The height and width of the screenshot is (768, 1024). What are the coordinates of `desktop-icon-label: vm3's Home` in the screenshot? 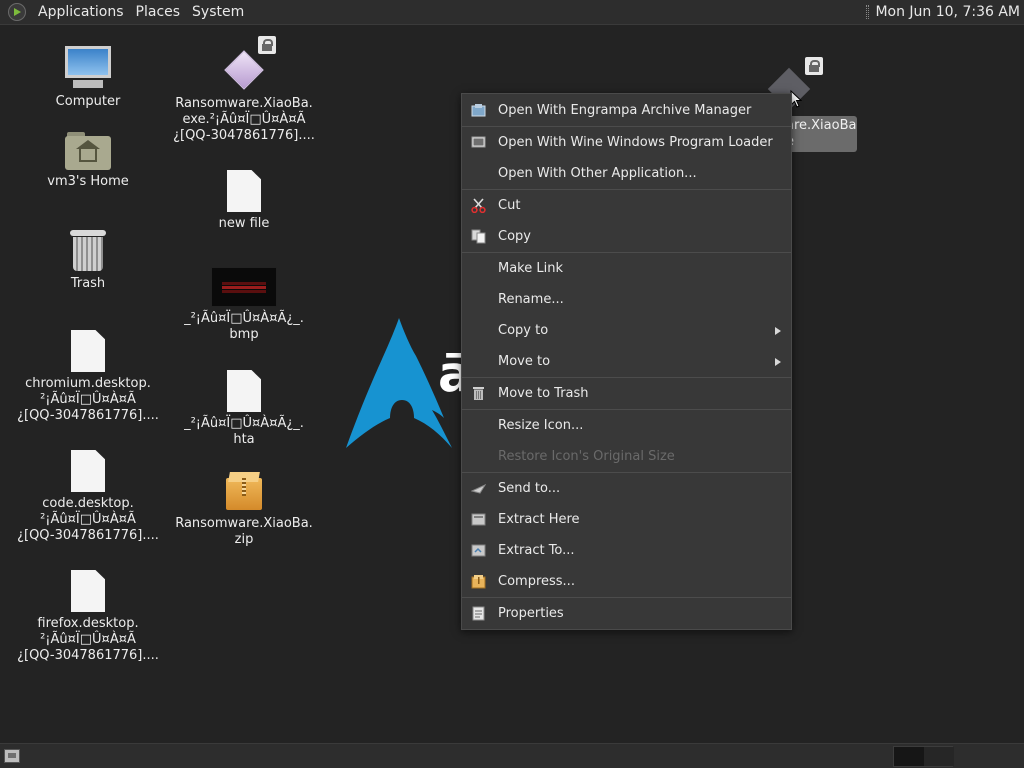 It's located at (88, 181).